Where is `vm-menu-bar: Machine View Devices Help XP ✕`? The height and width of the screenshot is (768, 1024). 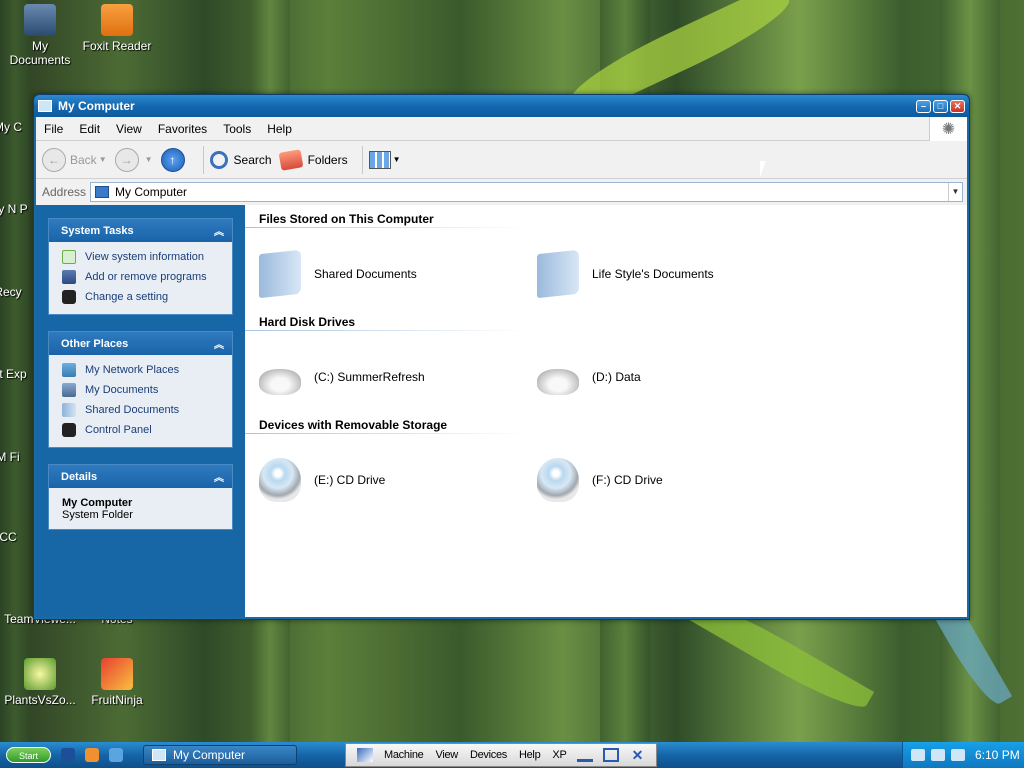 vm-menu-bar: Machine View Devices Help XP ✕ is located at coordinates (501, 755).